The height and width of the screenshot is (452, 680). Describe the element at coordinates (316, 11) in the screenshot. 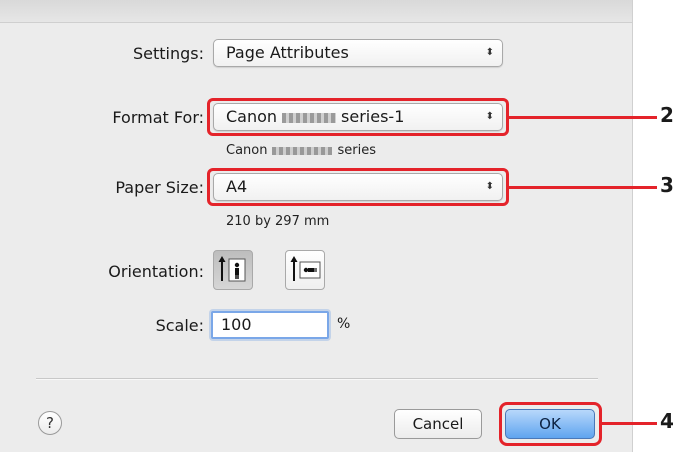

I see `title-bar` at that location.